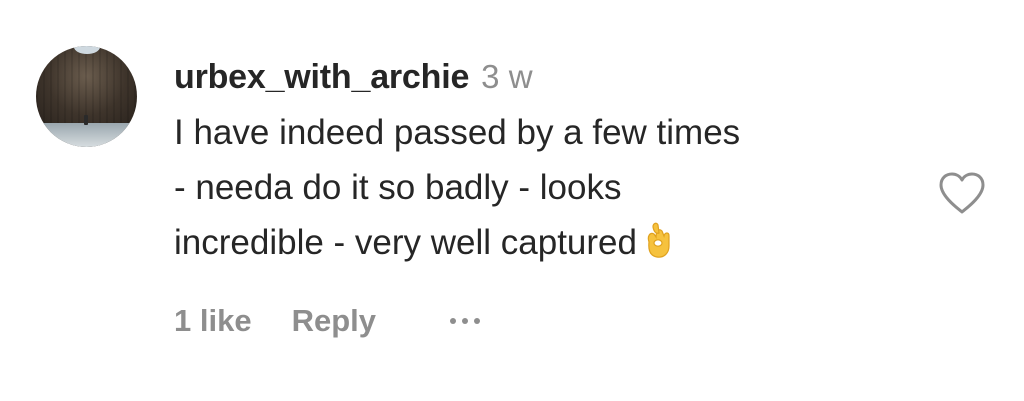  Describe the element at coordinates (658, 240) in the screenshot. I see `ok-hand-emoji` at that location.